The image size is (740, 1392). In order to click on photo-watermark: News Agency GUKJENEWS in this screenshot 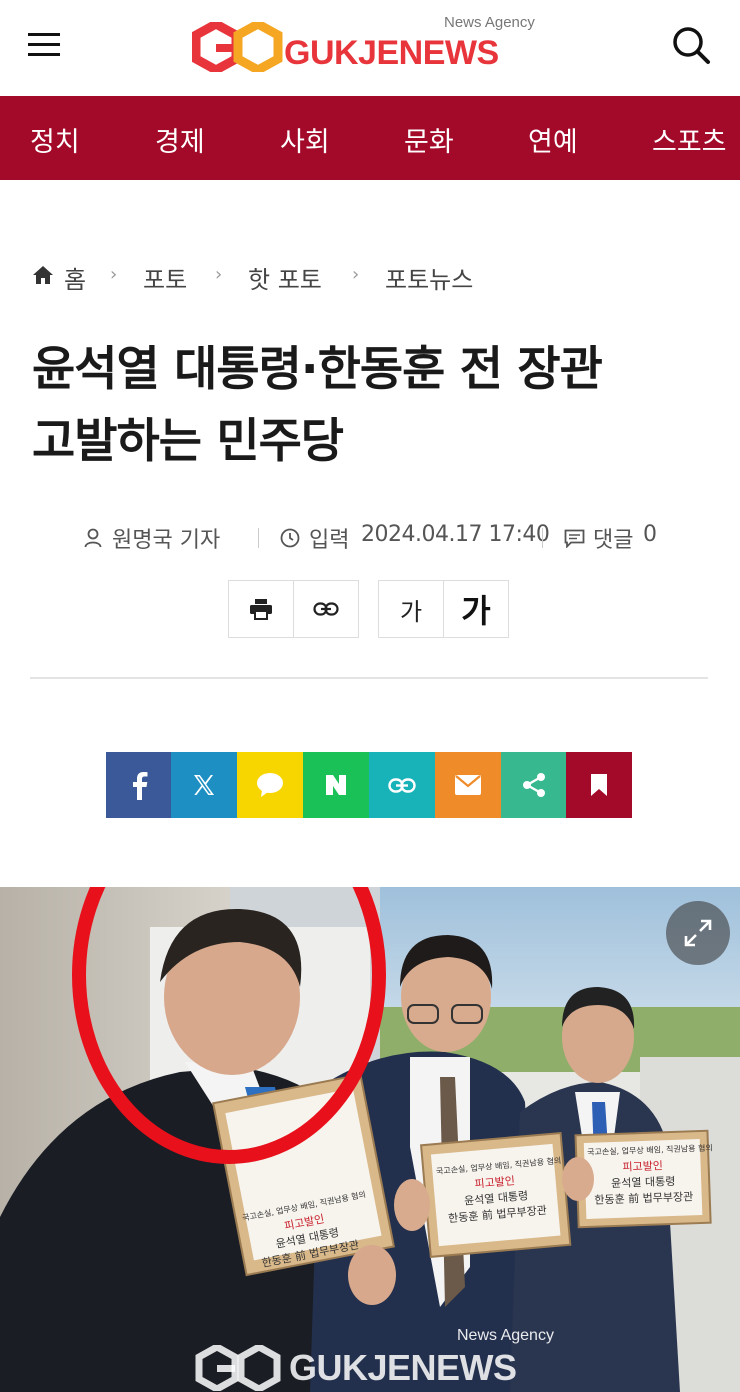, I will do `click(385, 1349)`.